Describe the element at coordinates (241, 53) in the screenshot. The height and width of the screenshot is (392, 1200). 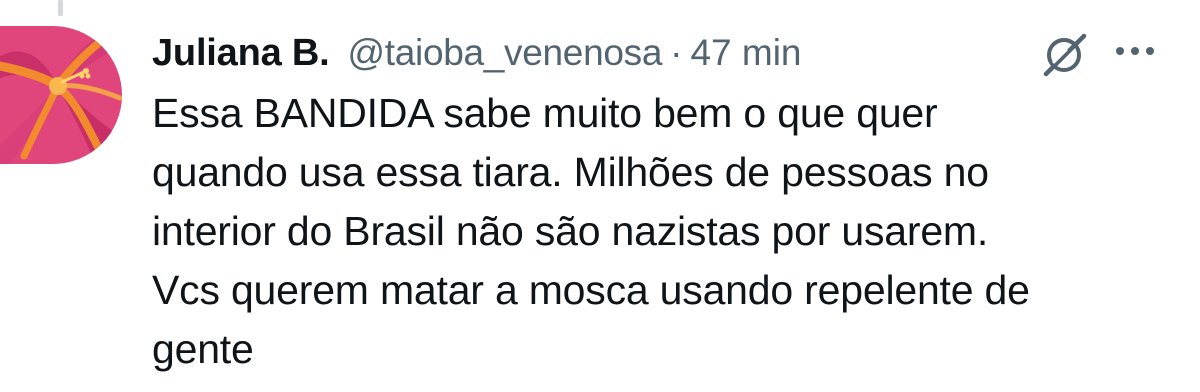
I see `display-name: Juliana B.` at that location.